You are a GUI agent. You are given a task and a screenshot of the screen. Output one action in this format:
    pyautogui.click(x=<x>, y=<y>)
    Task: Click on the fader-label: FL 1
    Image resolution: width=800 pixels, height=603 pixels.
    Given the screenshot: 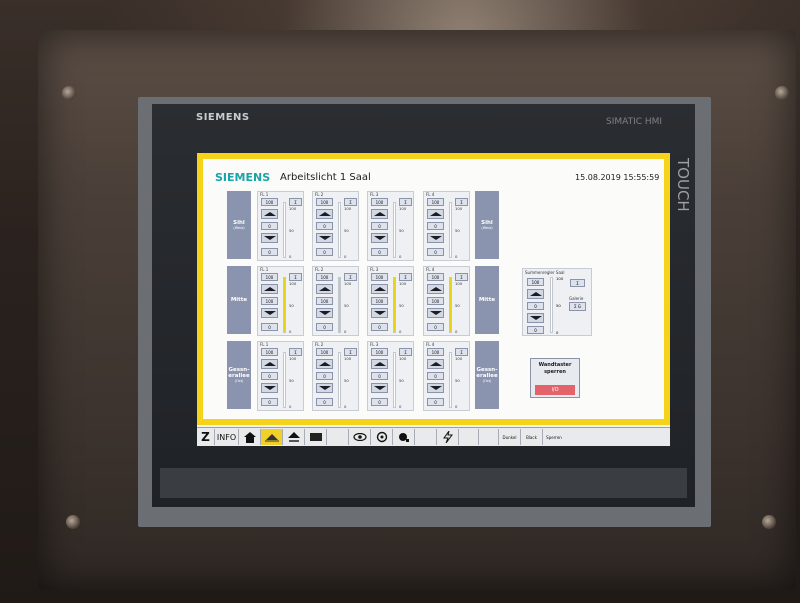 What is the action you would take?
    pyautogui.click(x=264, y=194)
    